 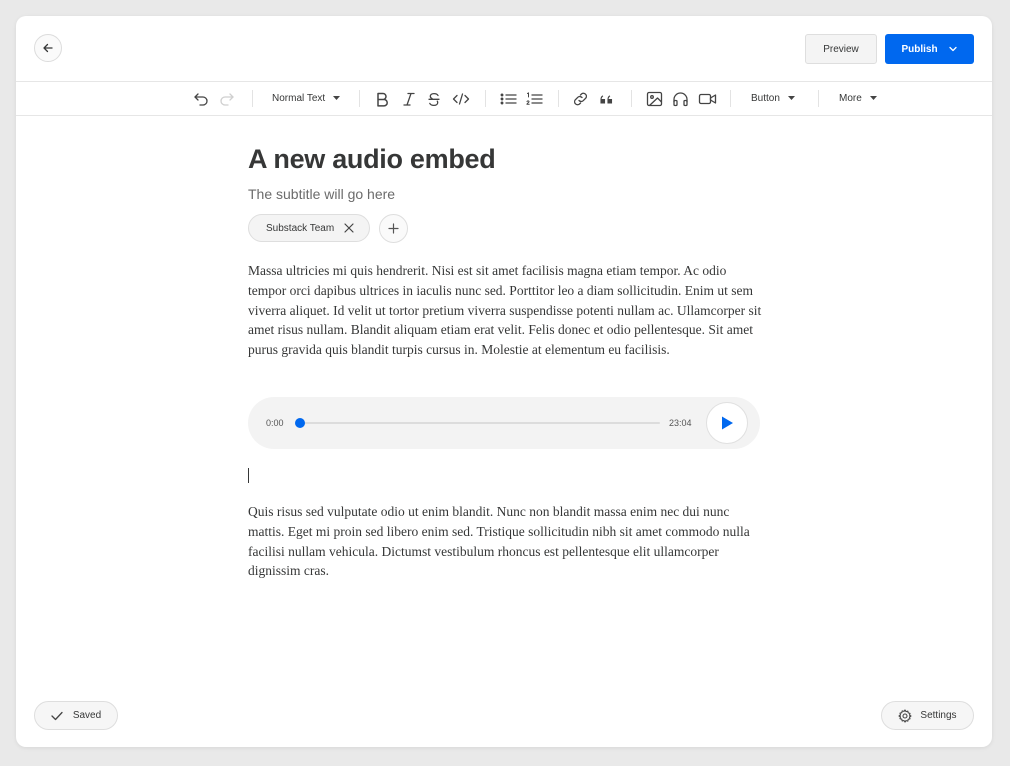 I want to click on audio-progress-track, so click(x=478, y=423).